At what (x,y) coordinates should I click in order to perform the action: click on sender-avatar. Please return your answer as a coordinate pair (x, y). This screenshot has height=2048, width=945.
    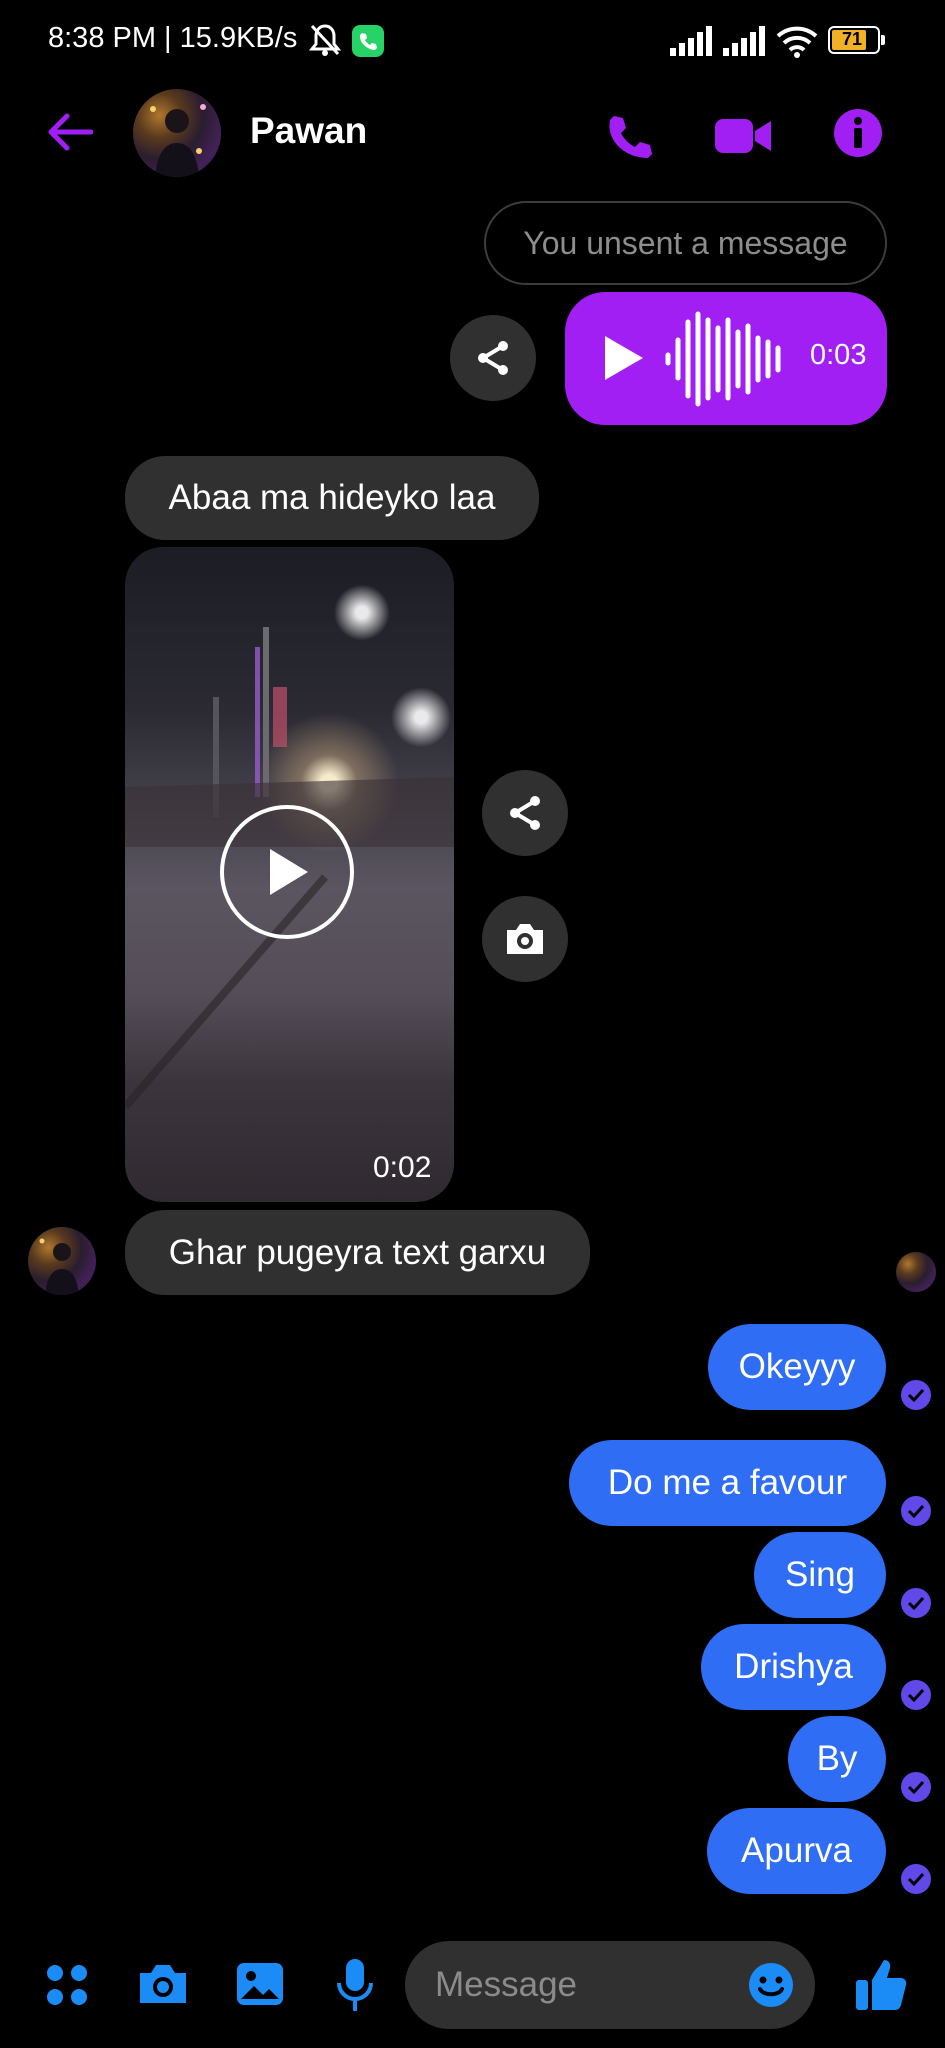
    Looking at the image, I should click on (62, 1261).